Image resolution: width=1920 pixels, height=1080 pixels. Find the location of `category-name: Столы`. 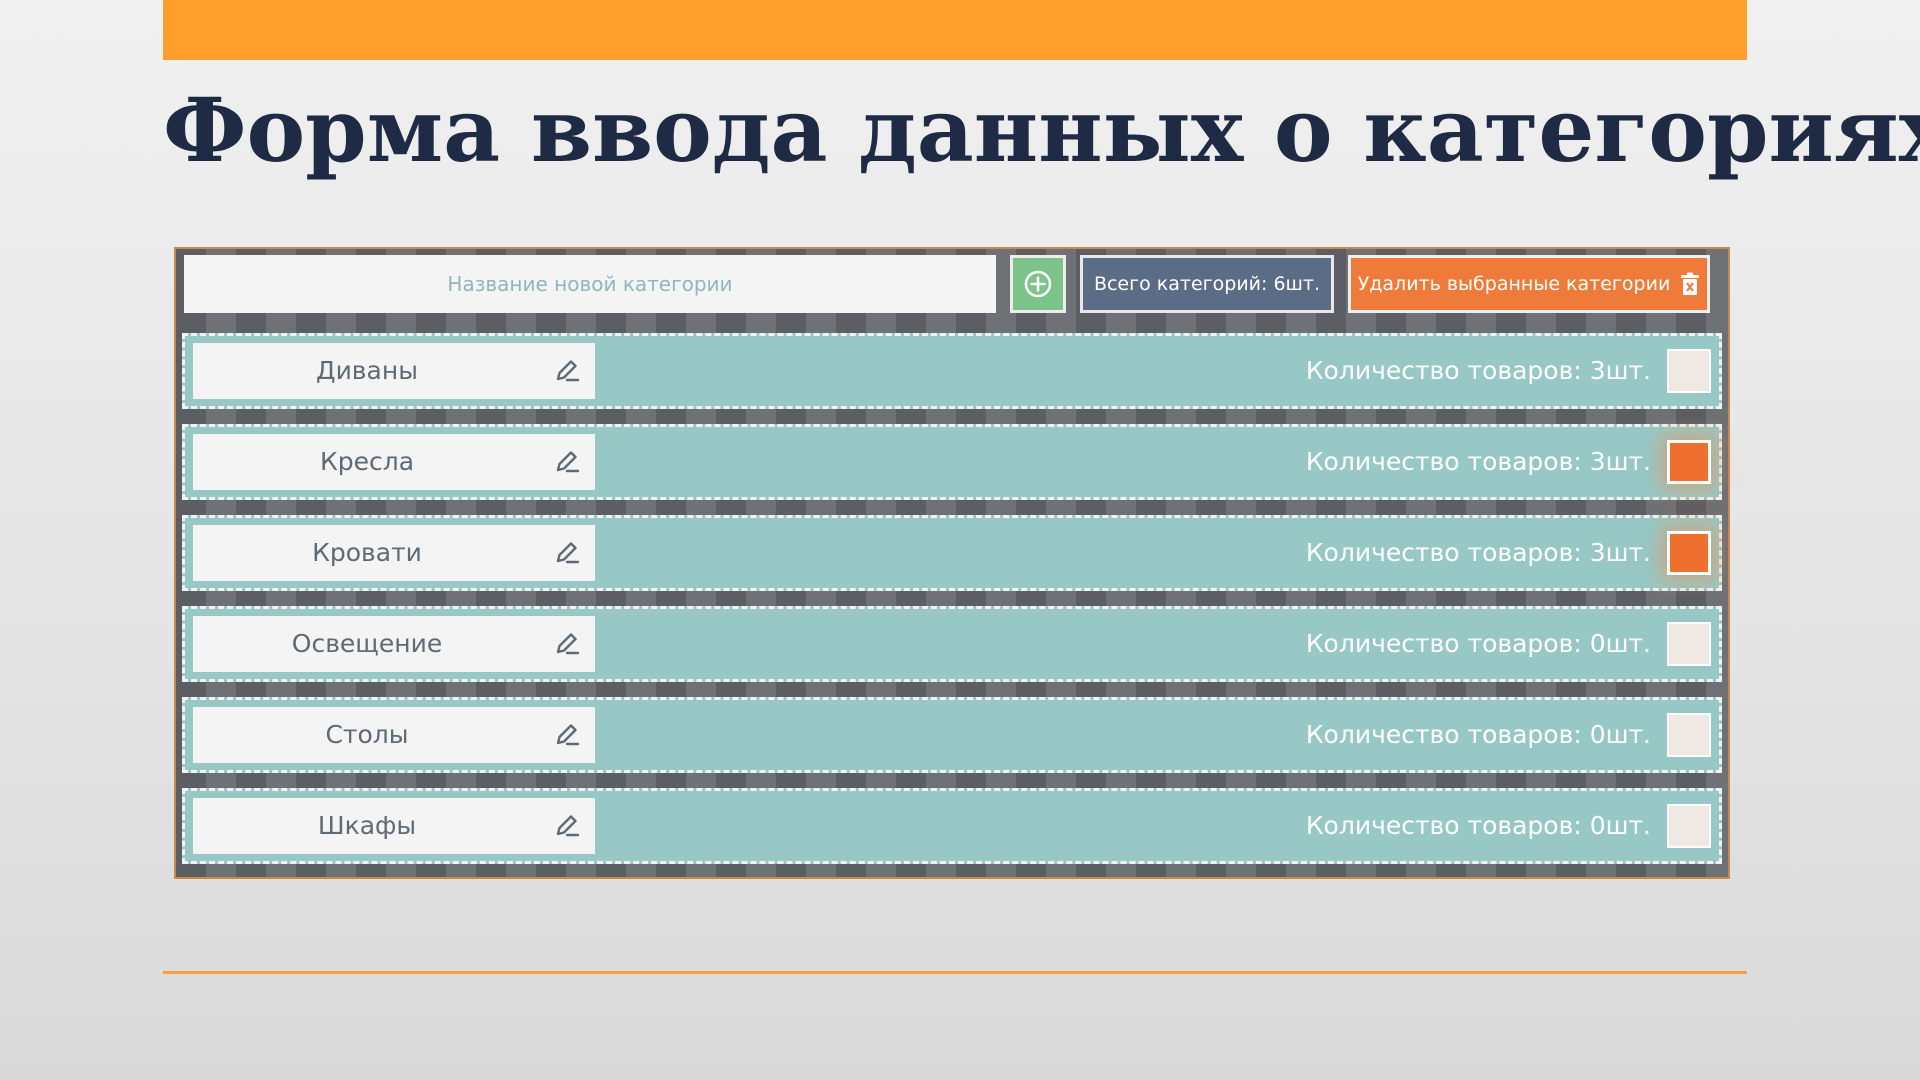

category-name: Столы is located at coordinates (367, 734).